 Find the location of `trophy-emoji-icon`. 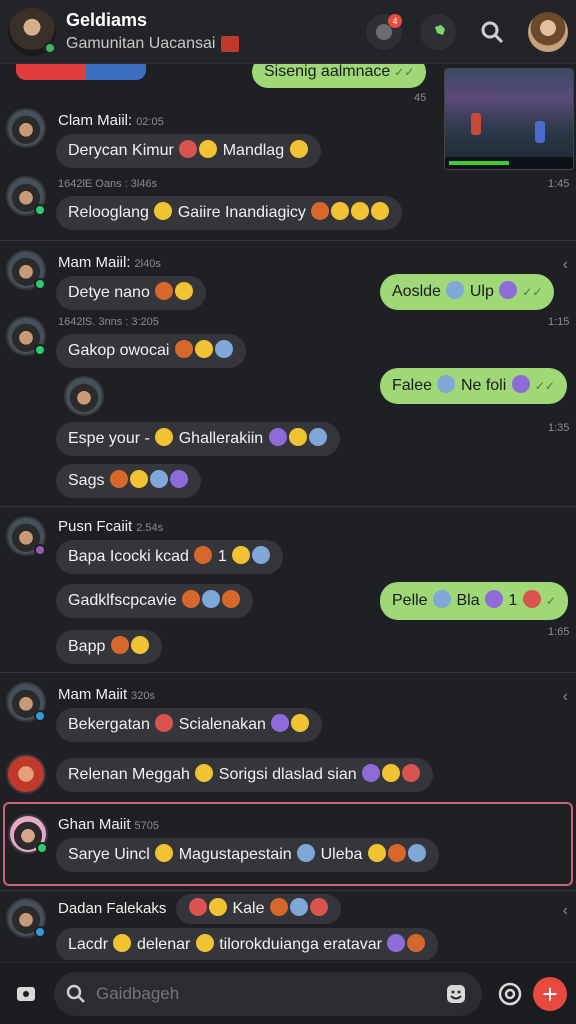

trophy-emoji-icon is located at coordinates (230, 598).